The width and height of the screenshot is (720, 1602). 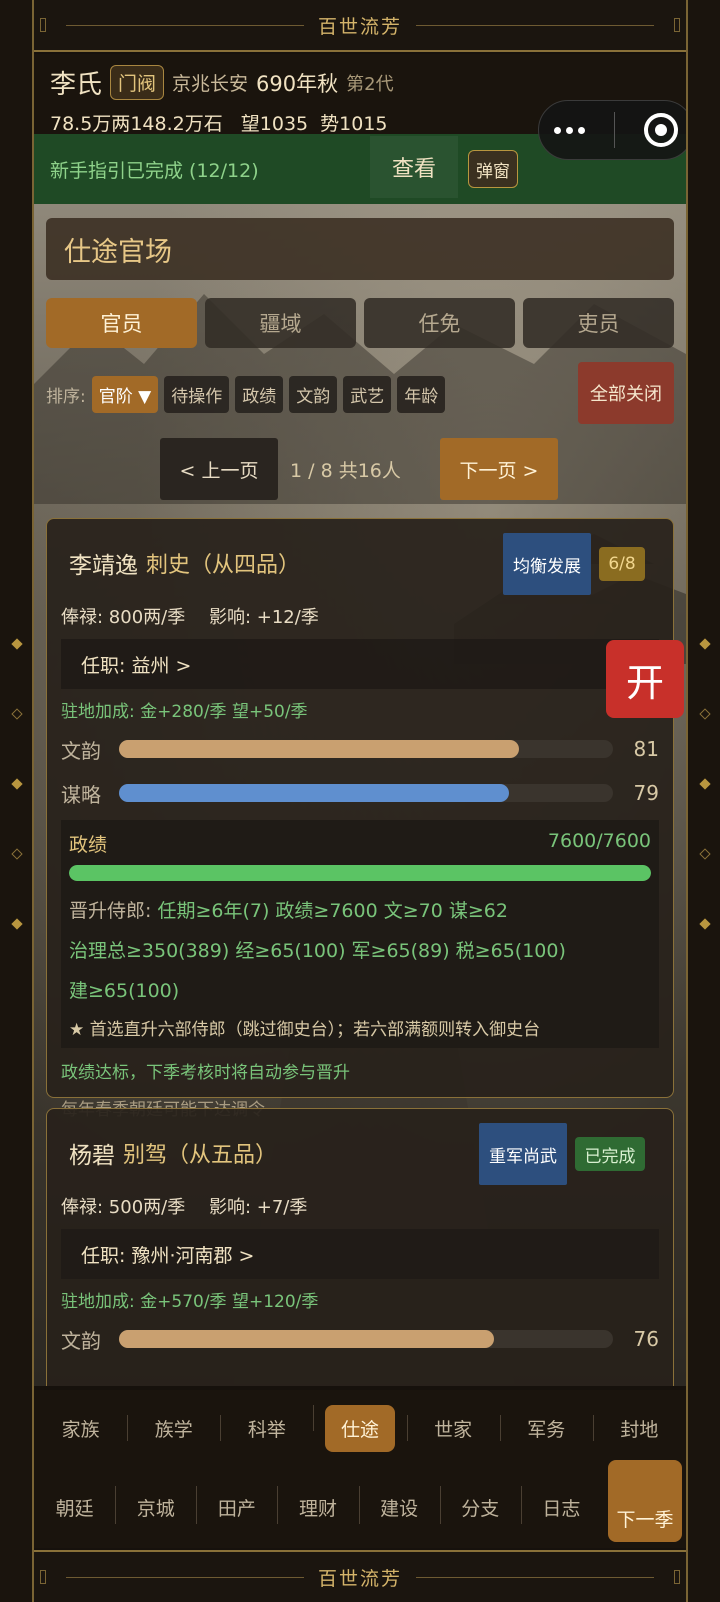 I want to click on grain-amount: 148.2万石, so click(x=176, y=124).